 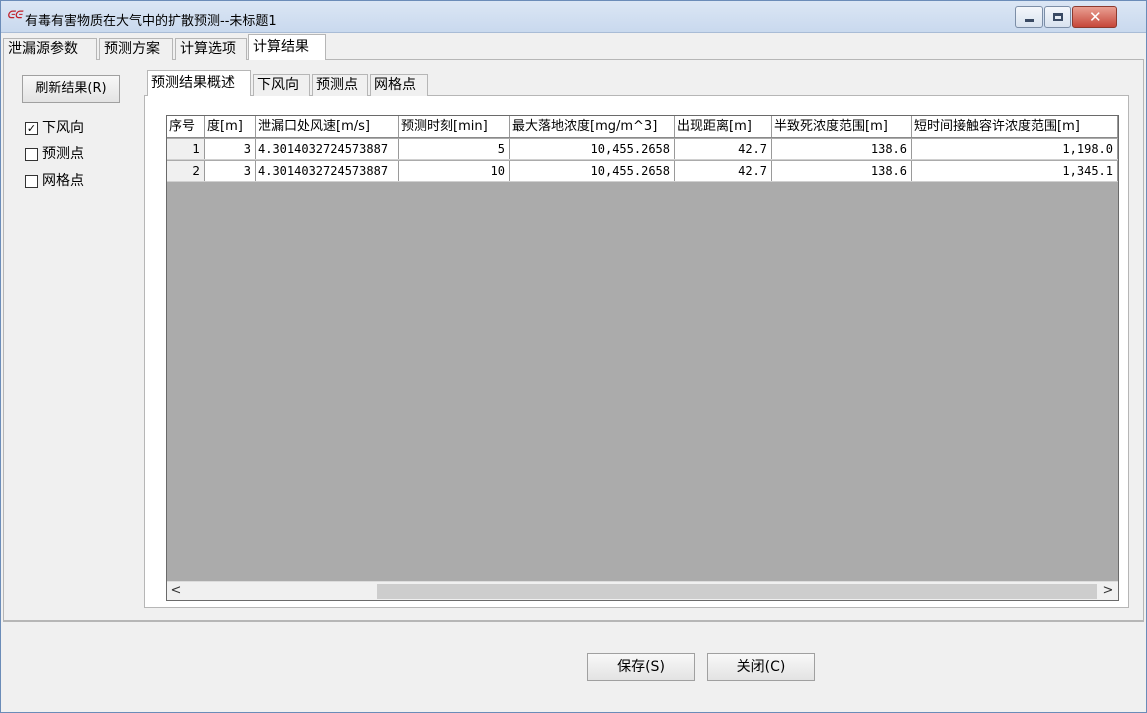 What do you see at coordinates (327, 126) in the screenshot?
I see `col-header-wind-speed: 泄漏口处风速[m/s]` at bounding box center [327, 126].